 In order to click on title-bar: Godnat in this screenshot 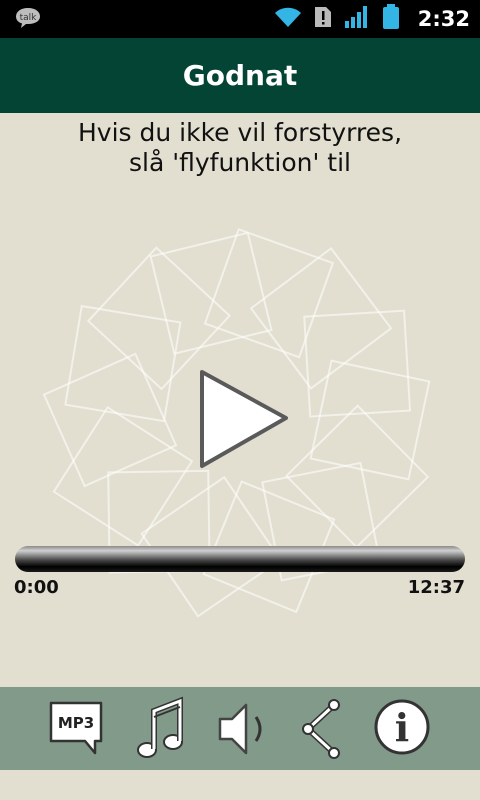, I will do `click(240, 75)`.